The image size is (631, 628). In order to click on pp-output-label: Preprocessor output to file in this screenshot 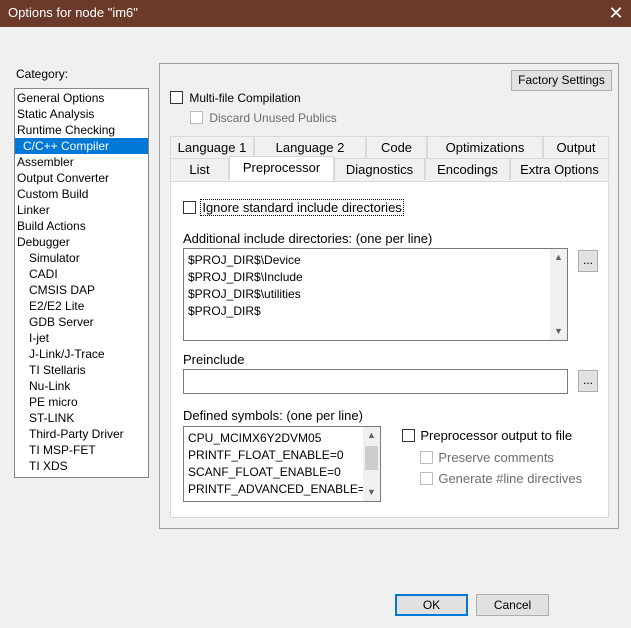, I will do `click(496, 436)`.